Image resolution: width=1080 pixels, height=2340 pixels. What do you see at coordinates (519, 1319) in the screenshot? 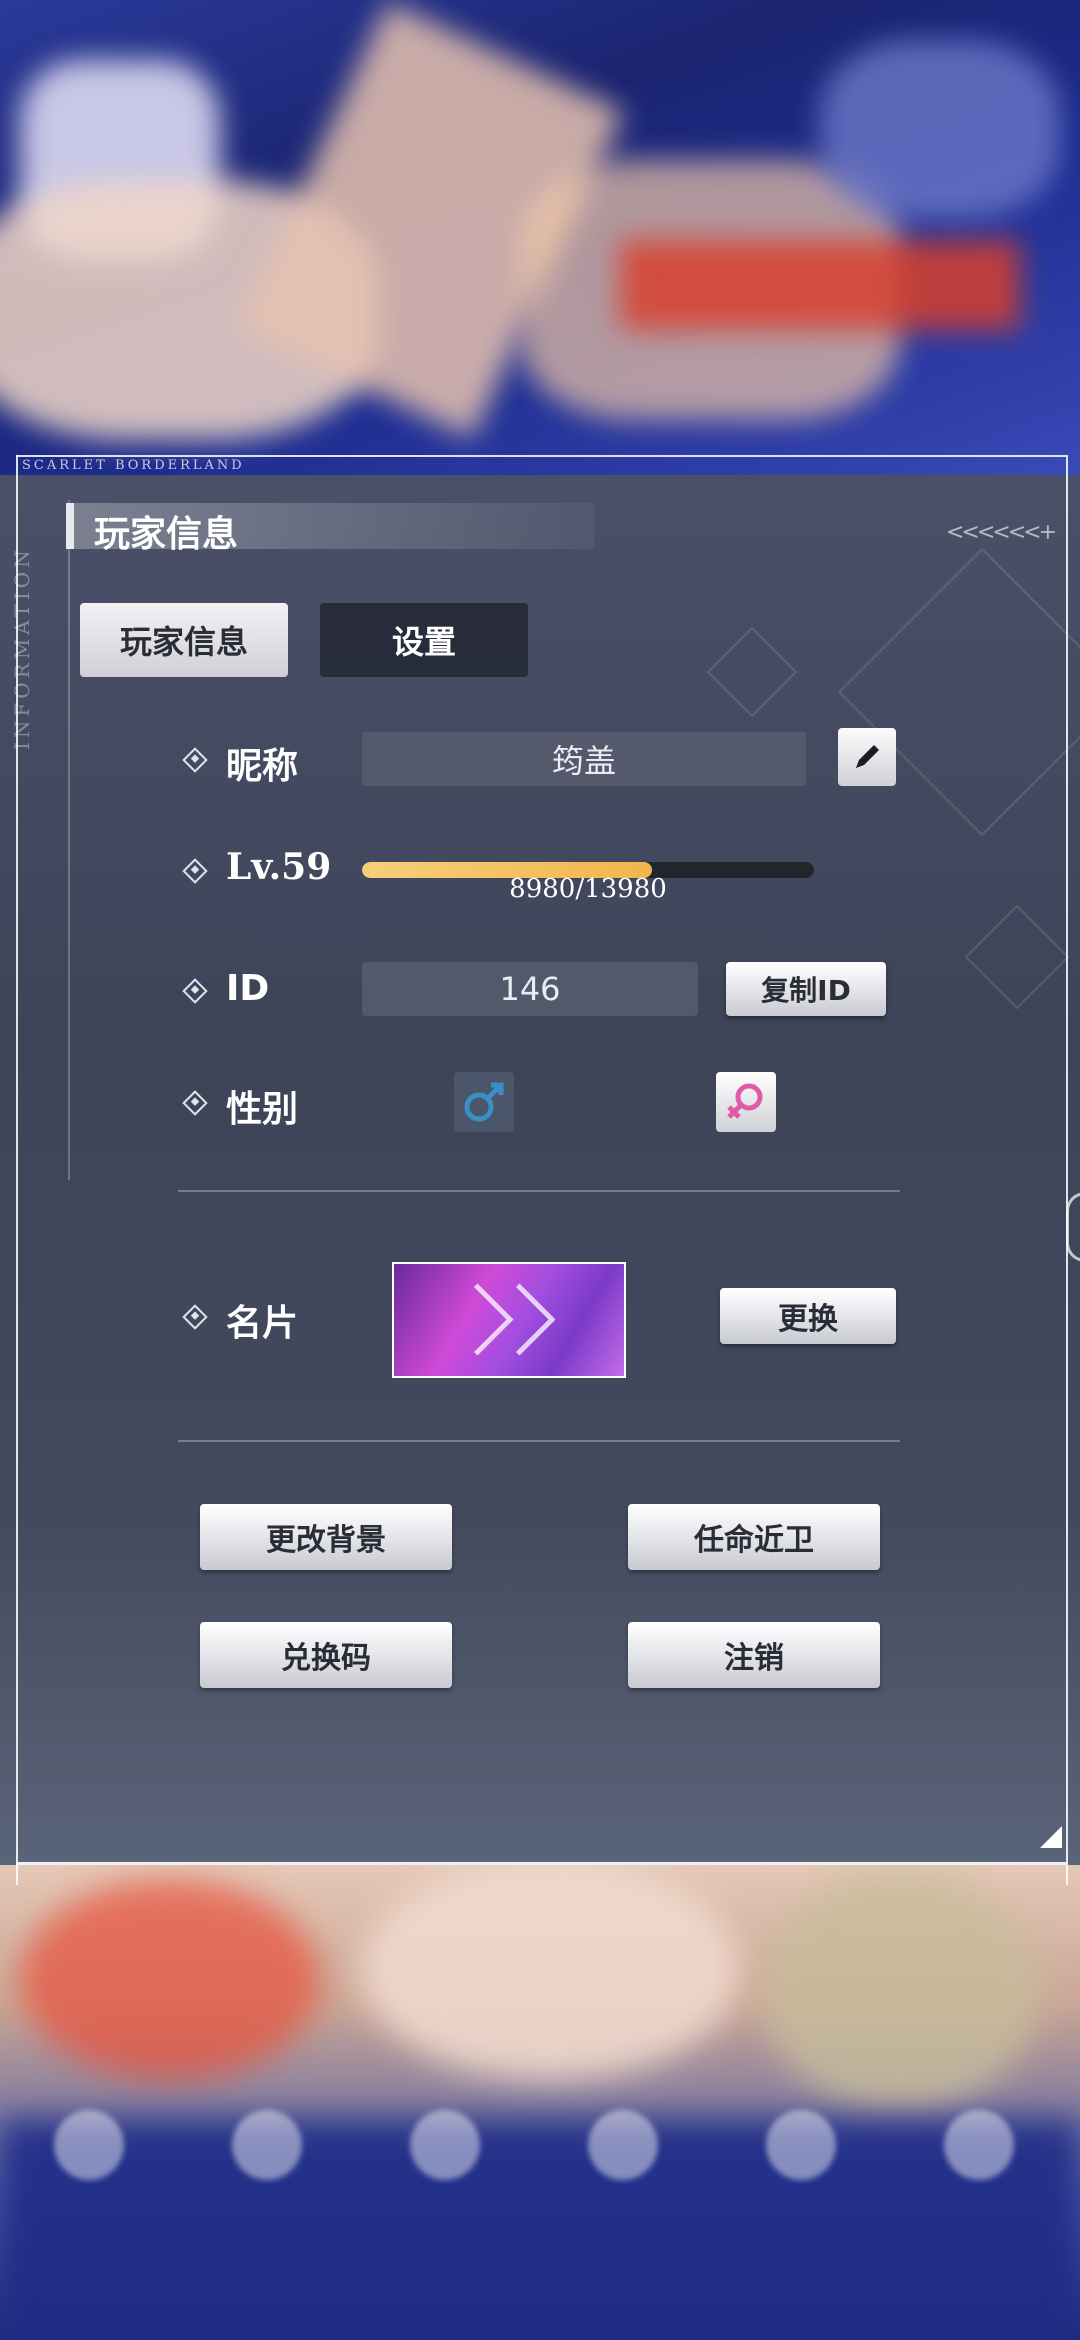
I see `arrow-decoration` at bounding box center [519, 1319].